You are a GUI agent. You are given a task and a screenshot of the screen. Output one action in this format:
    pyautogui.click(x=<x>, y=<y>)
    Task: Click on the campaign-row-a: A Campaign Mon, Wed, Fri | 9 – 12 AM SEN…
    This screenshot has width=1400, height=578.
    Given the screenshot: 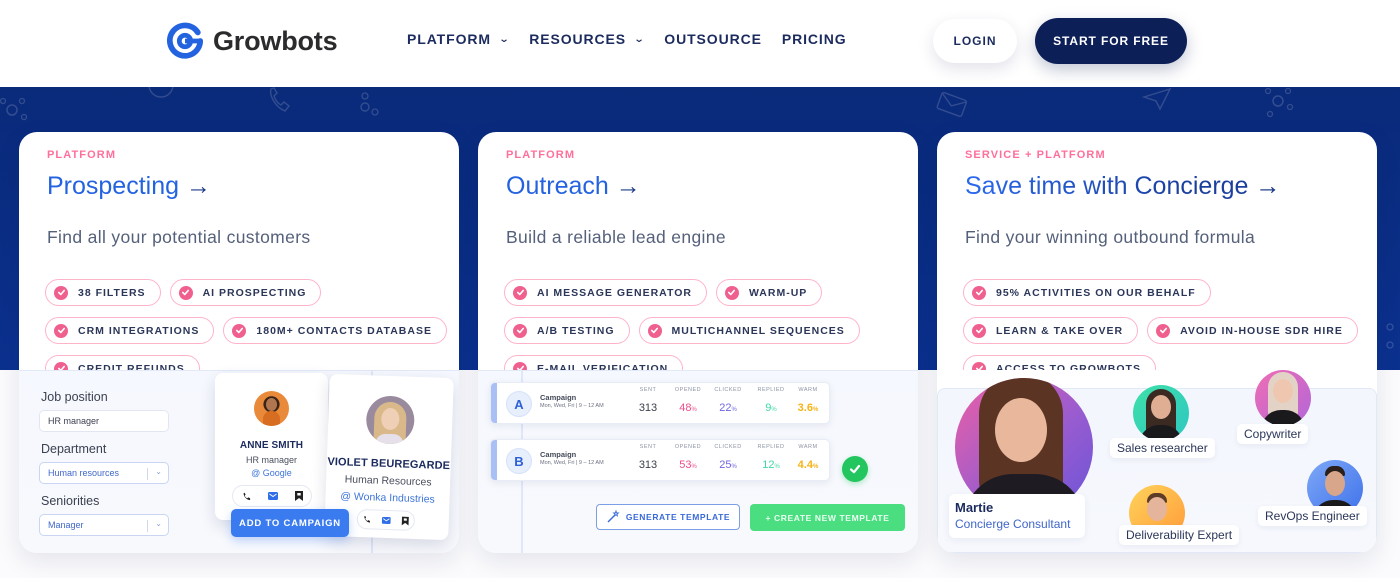 What is the action you would take?
    pyautogui.click(x=660, y=403)
    